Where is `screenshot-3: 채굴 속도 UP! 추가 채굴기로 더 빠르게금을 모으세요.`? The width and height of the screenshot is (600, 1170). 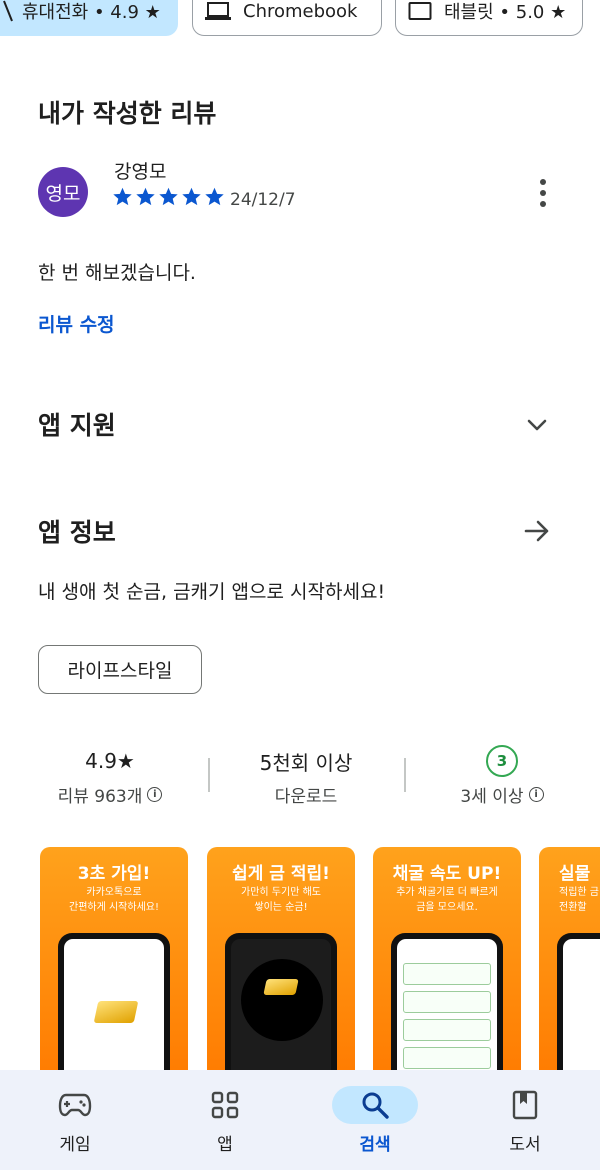 screenshot-3: 채굴 속도 UP! 추가 채굴기로 더 빠르게금을 모으세요. is located at coordinates (447, 962).